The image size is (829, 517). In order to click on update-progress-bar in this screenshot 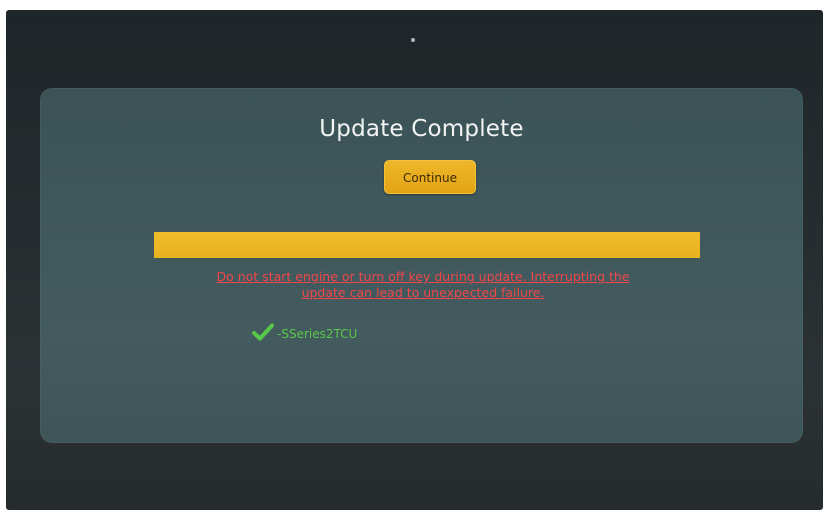, I will do `click(427, 245)`.